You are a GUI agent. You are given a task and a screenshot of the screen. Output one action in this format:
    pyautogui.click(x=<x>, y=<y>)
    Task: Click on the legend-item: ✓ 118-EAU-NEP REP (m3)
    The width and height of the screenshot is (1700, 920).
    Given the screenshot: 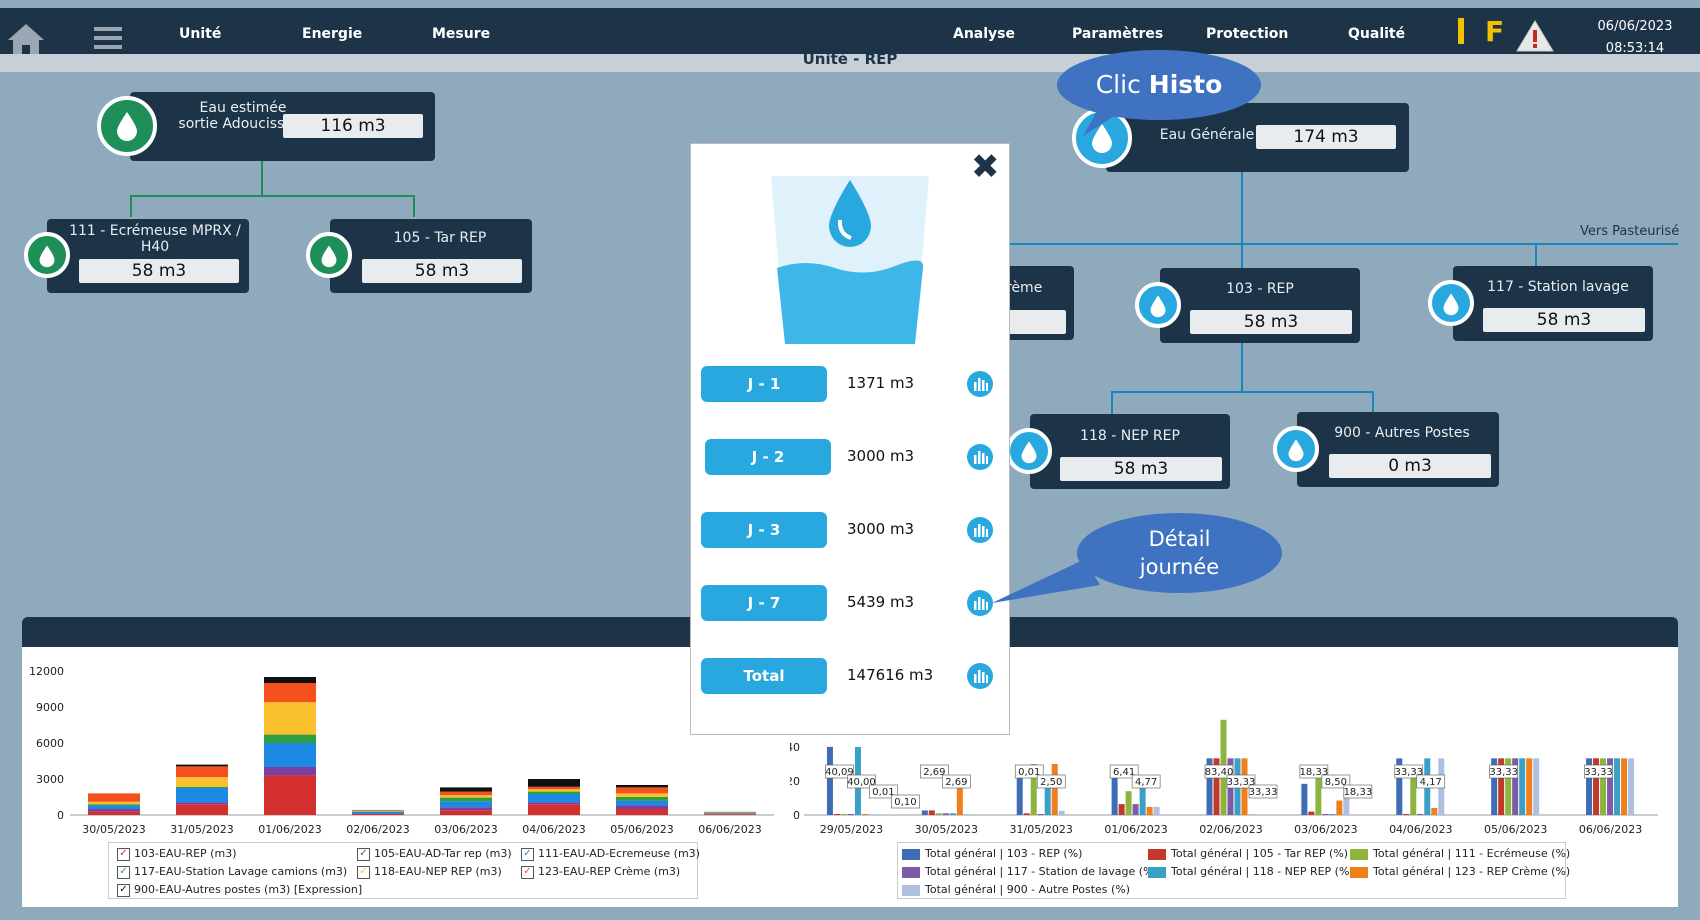 What is the action you would take?
    pyautogui.click(x=429, y=872)
    